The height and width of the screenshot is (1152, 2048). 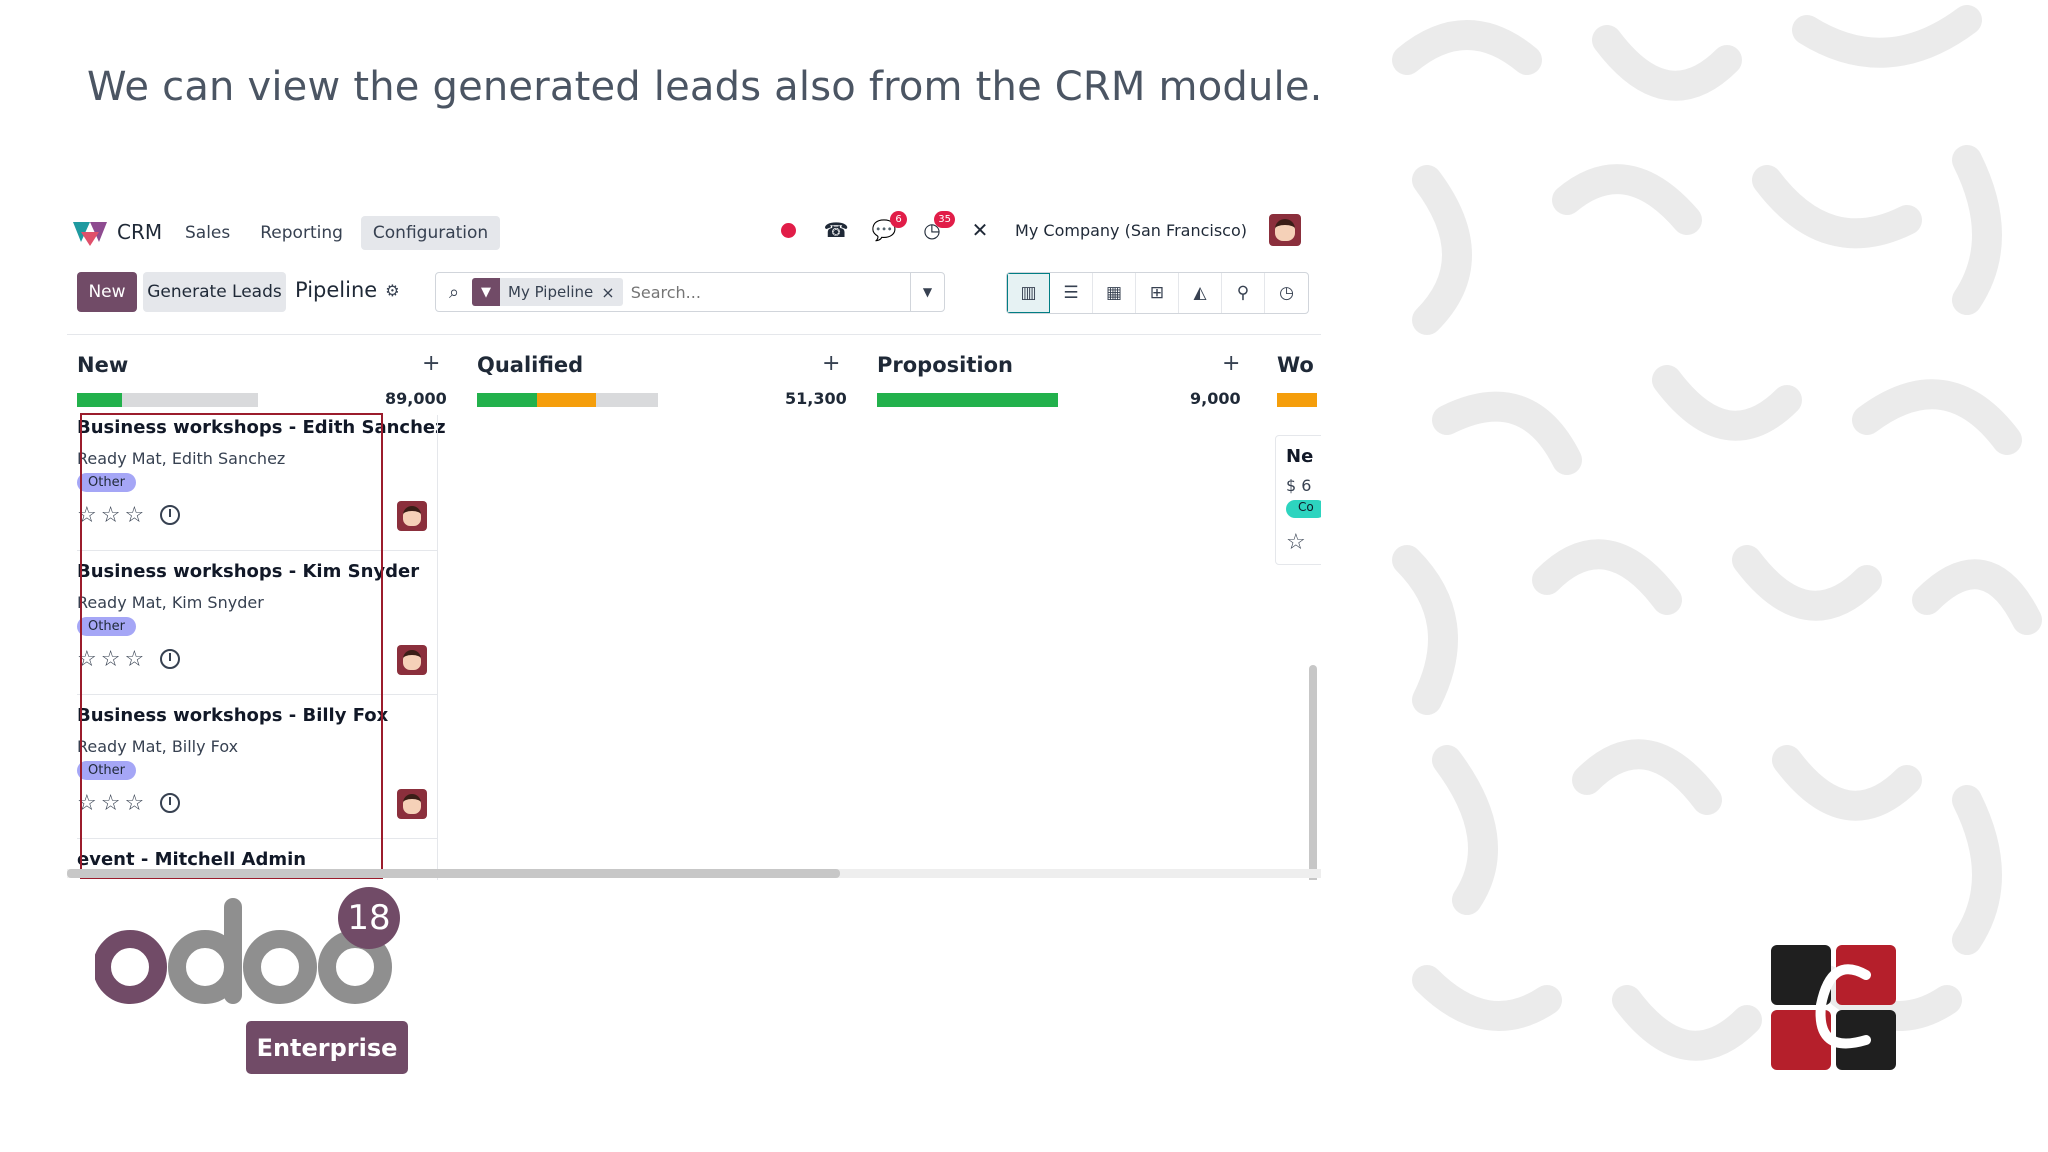 I want to click on activities-icon: ◷ 35, so click(x=937, y=227).